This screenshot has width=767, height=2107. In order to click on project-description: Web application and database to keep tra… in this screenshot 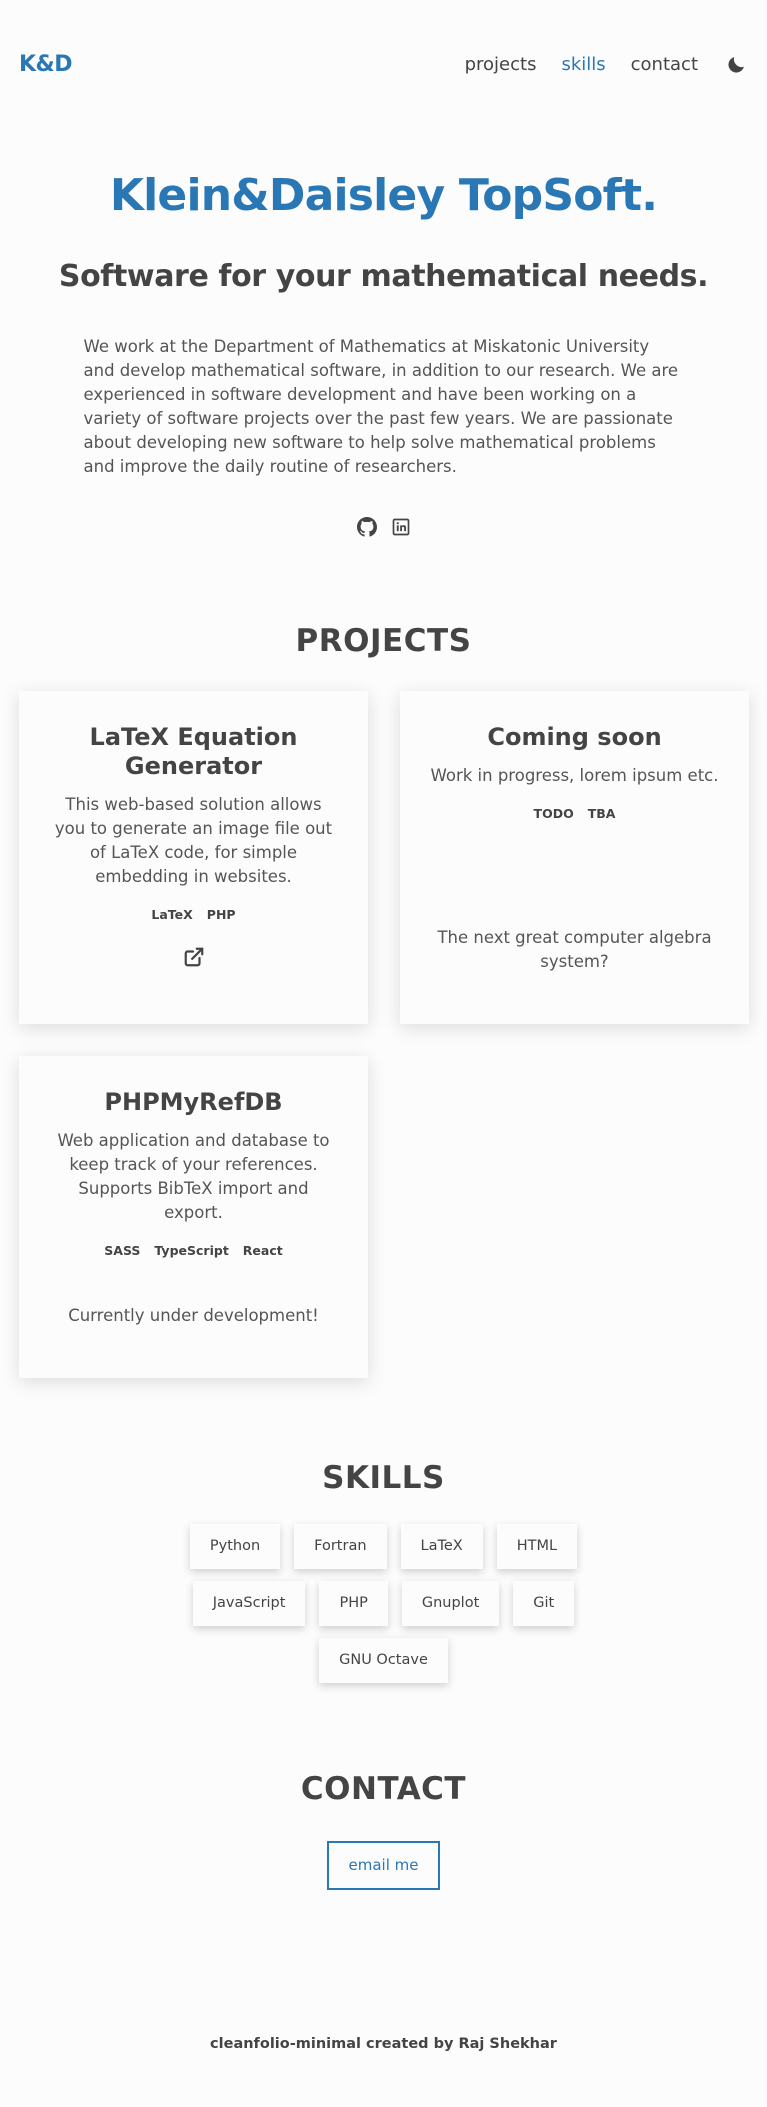, I will do `click(193, 1176)`.